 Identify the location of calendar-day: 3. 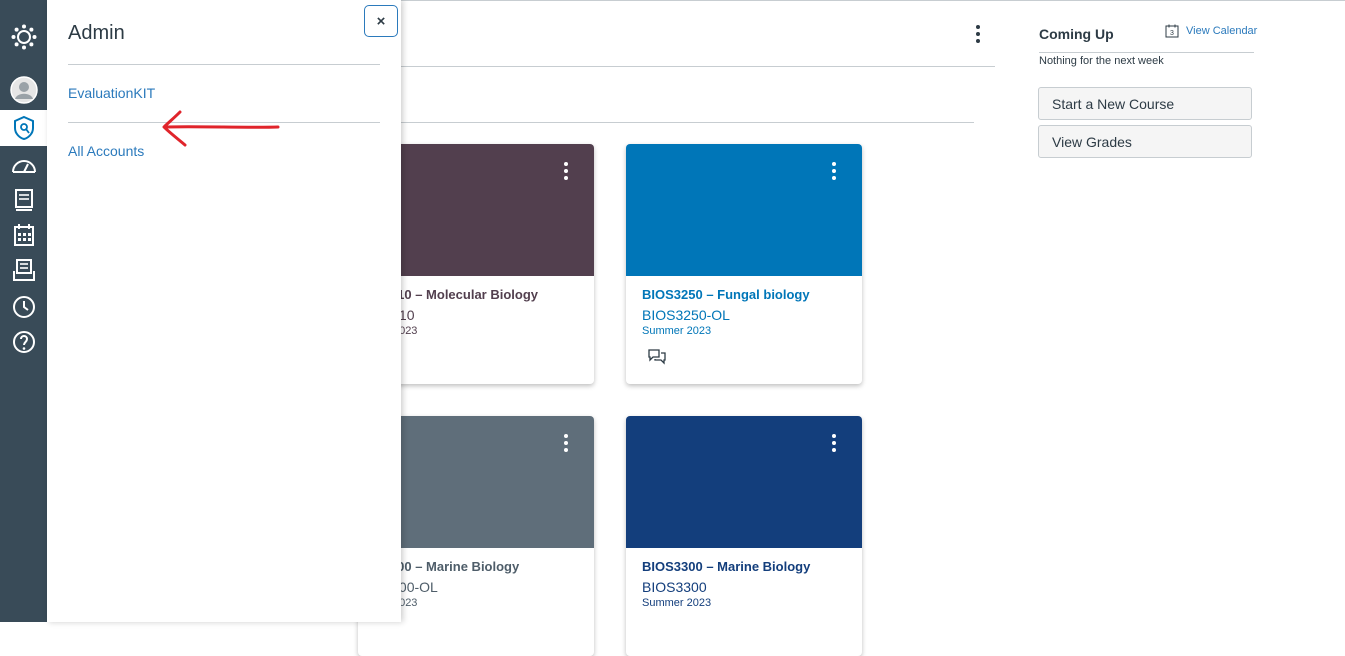
(1172, 33).